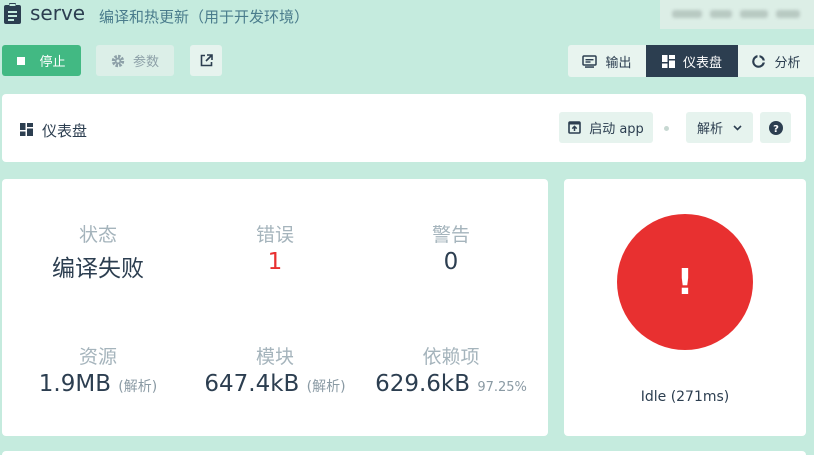  I want to click on stat-status-value: 编译失败, so click(98, 269).